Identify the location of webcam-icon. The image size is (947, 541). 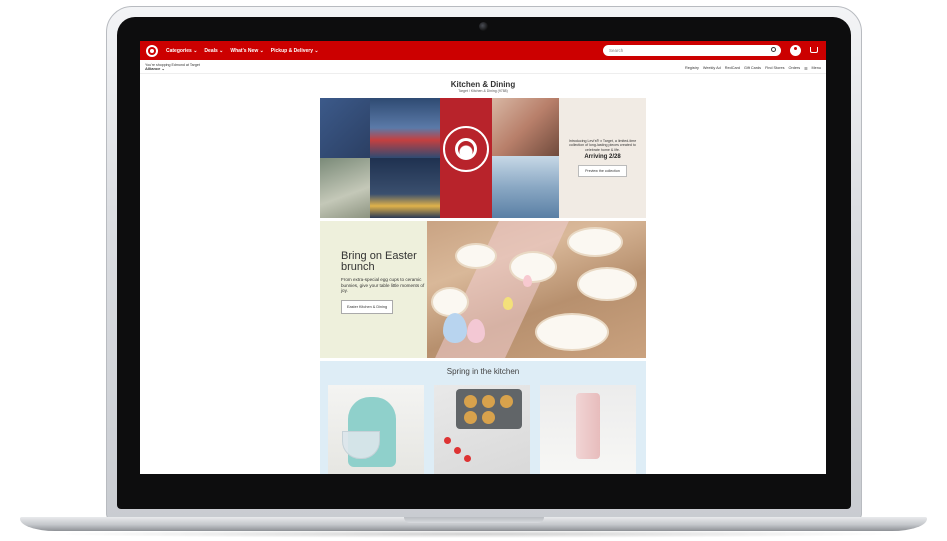
(483, 26).